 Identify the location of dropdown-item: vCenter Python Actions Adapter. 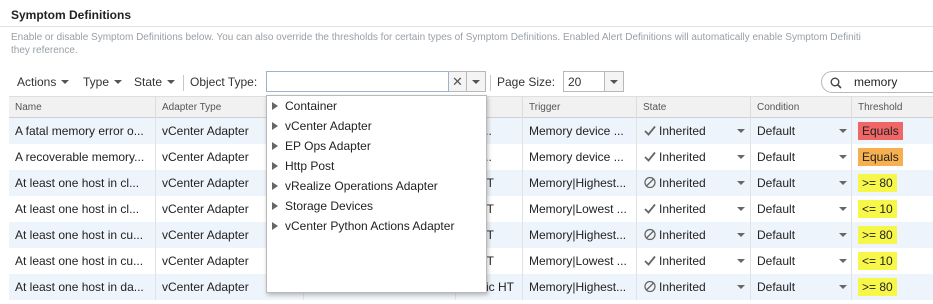
(363, 226).